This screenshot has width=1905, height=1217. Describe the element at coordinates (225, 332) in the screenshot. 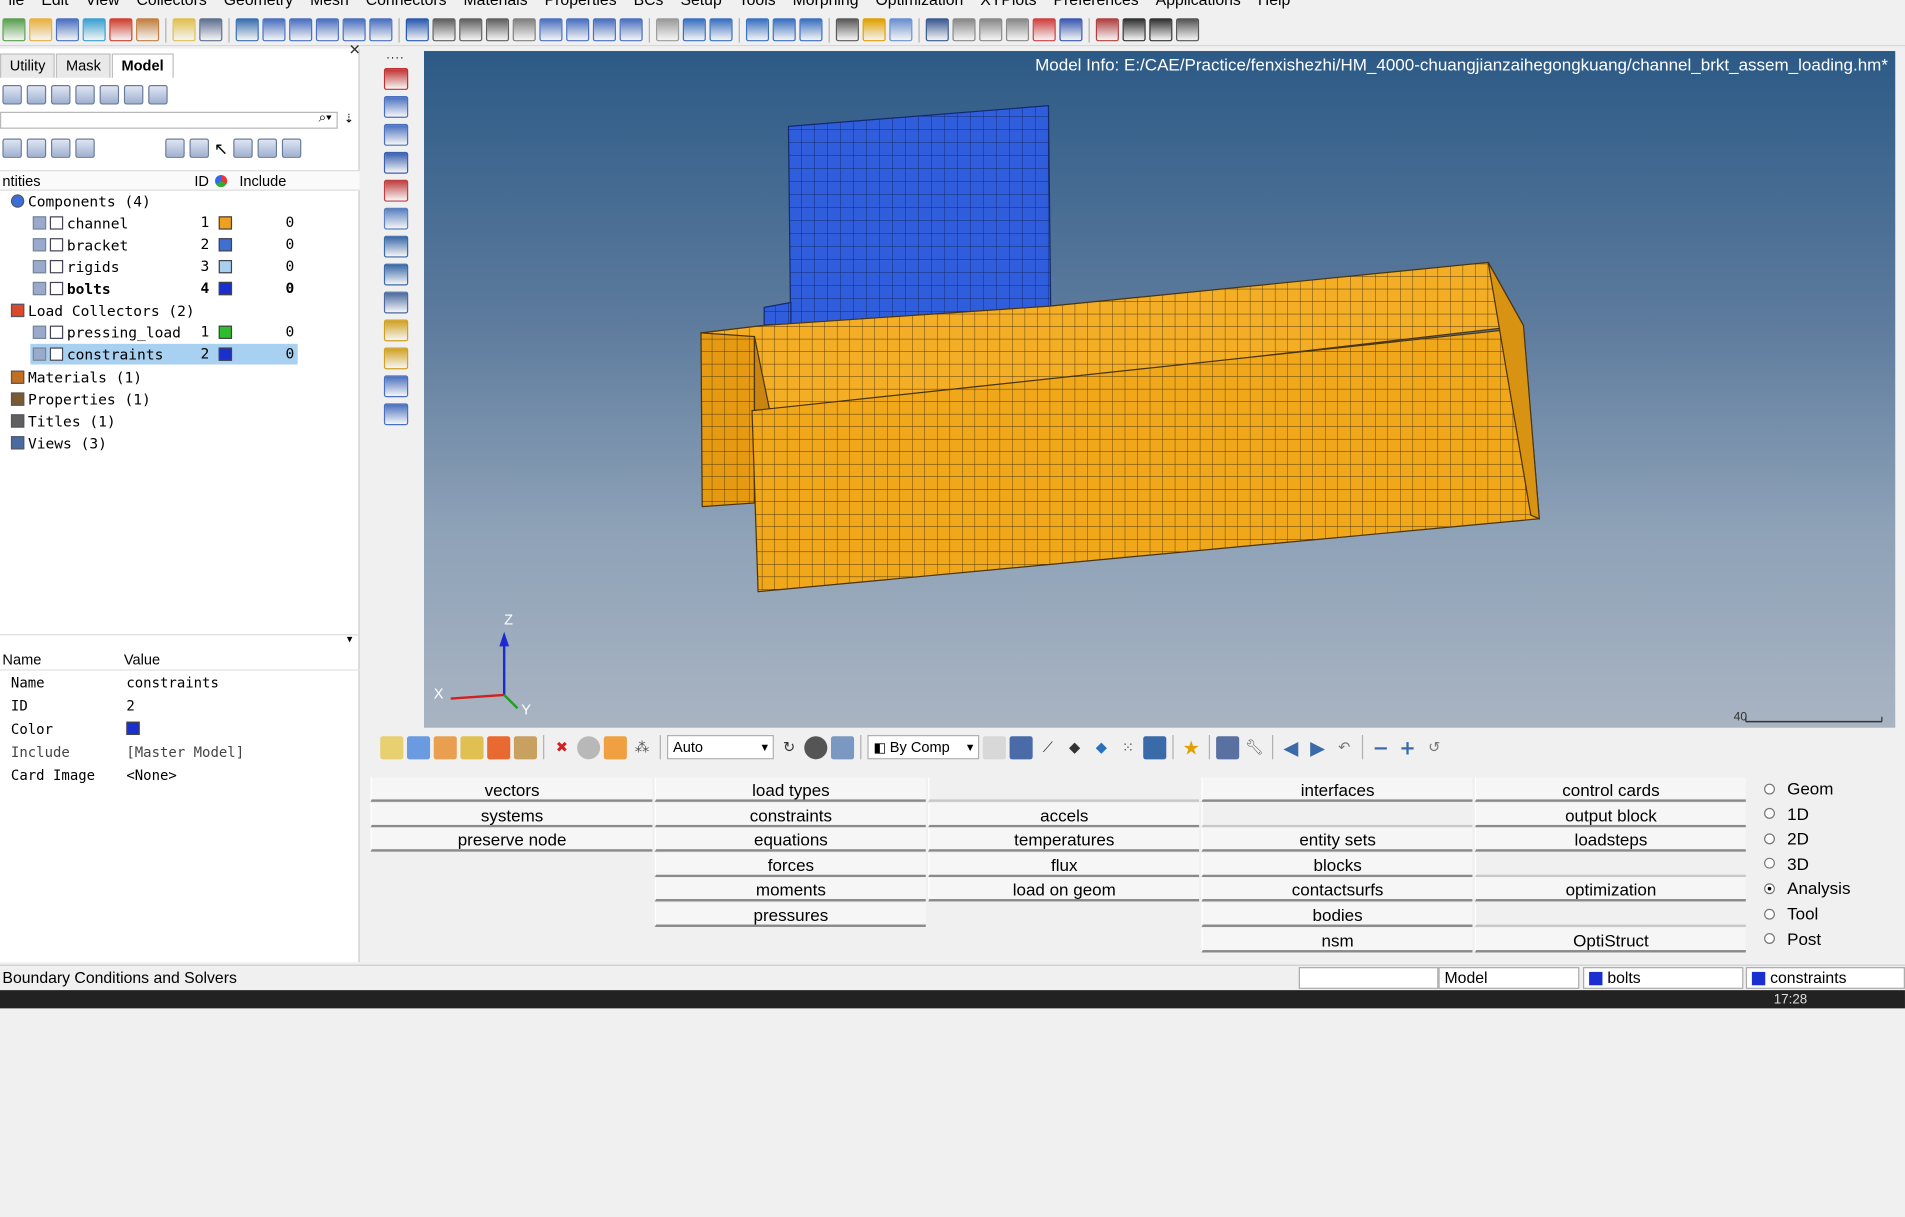

I see `pressing-load-color-swatch` at that location.